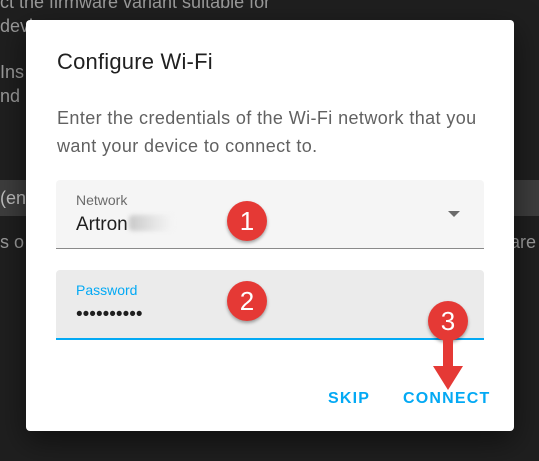 Image resolution: width=539 pixels, height=461 pixels. I want to click on step-3-badge: 3, so click(448, 321).